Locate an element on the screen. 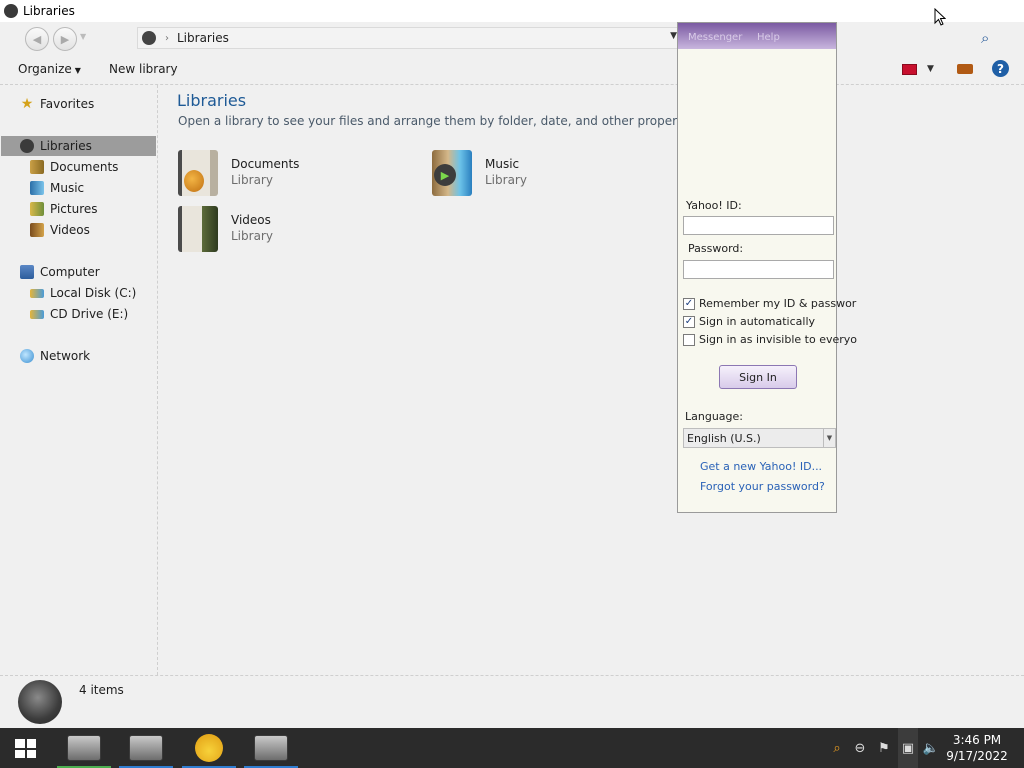  sign-in-automatically-checkbox: ✓ Sign in automatically is located at coordinates (749, 321).